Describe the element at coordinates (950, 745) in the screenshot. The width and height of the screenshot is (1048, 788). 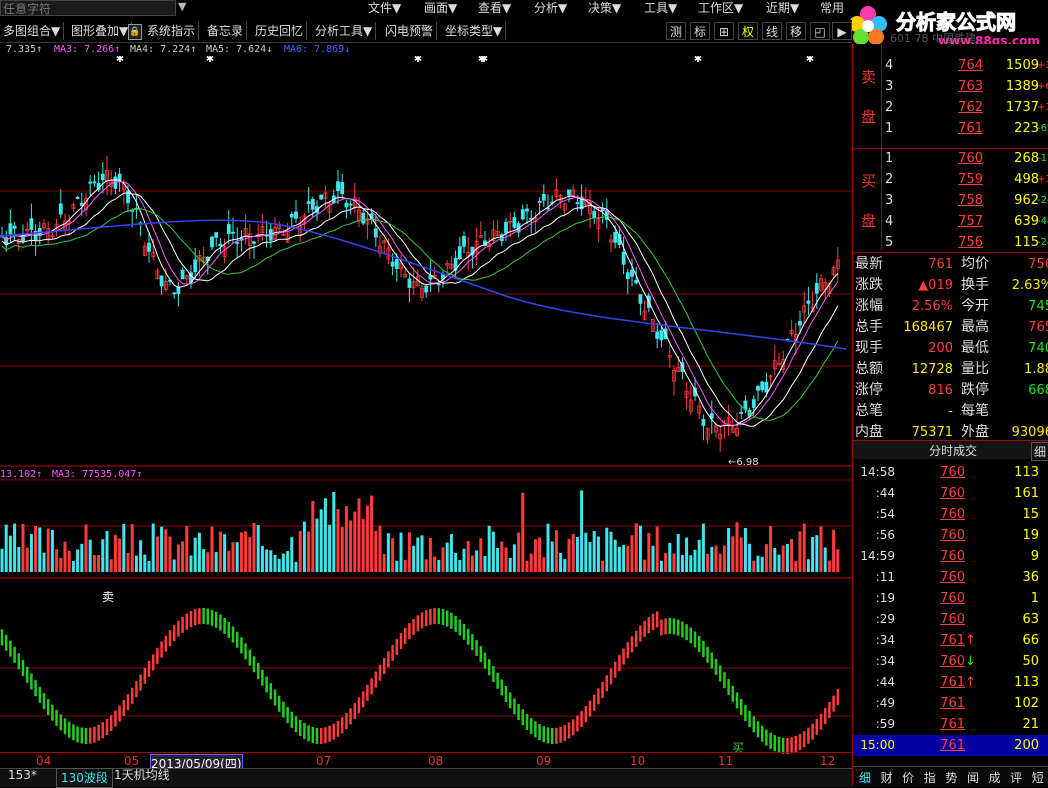
I see `tick-row: 15:00 761 200` at that location.